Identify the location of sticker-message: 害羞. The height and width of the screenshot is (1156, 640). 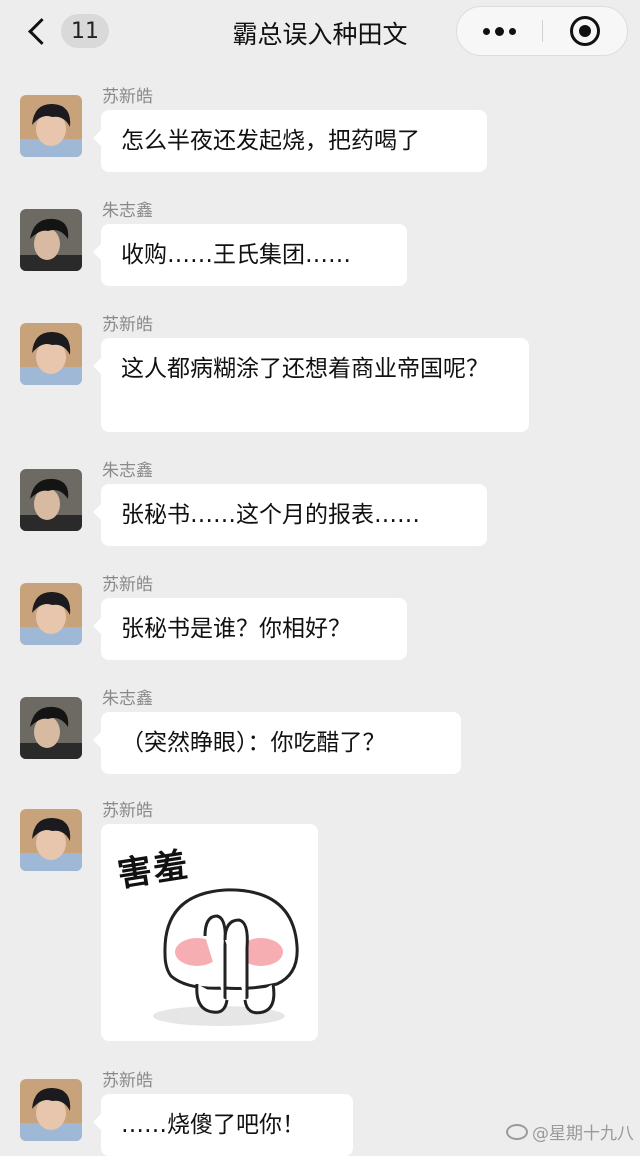
(209, 932).